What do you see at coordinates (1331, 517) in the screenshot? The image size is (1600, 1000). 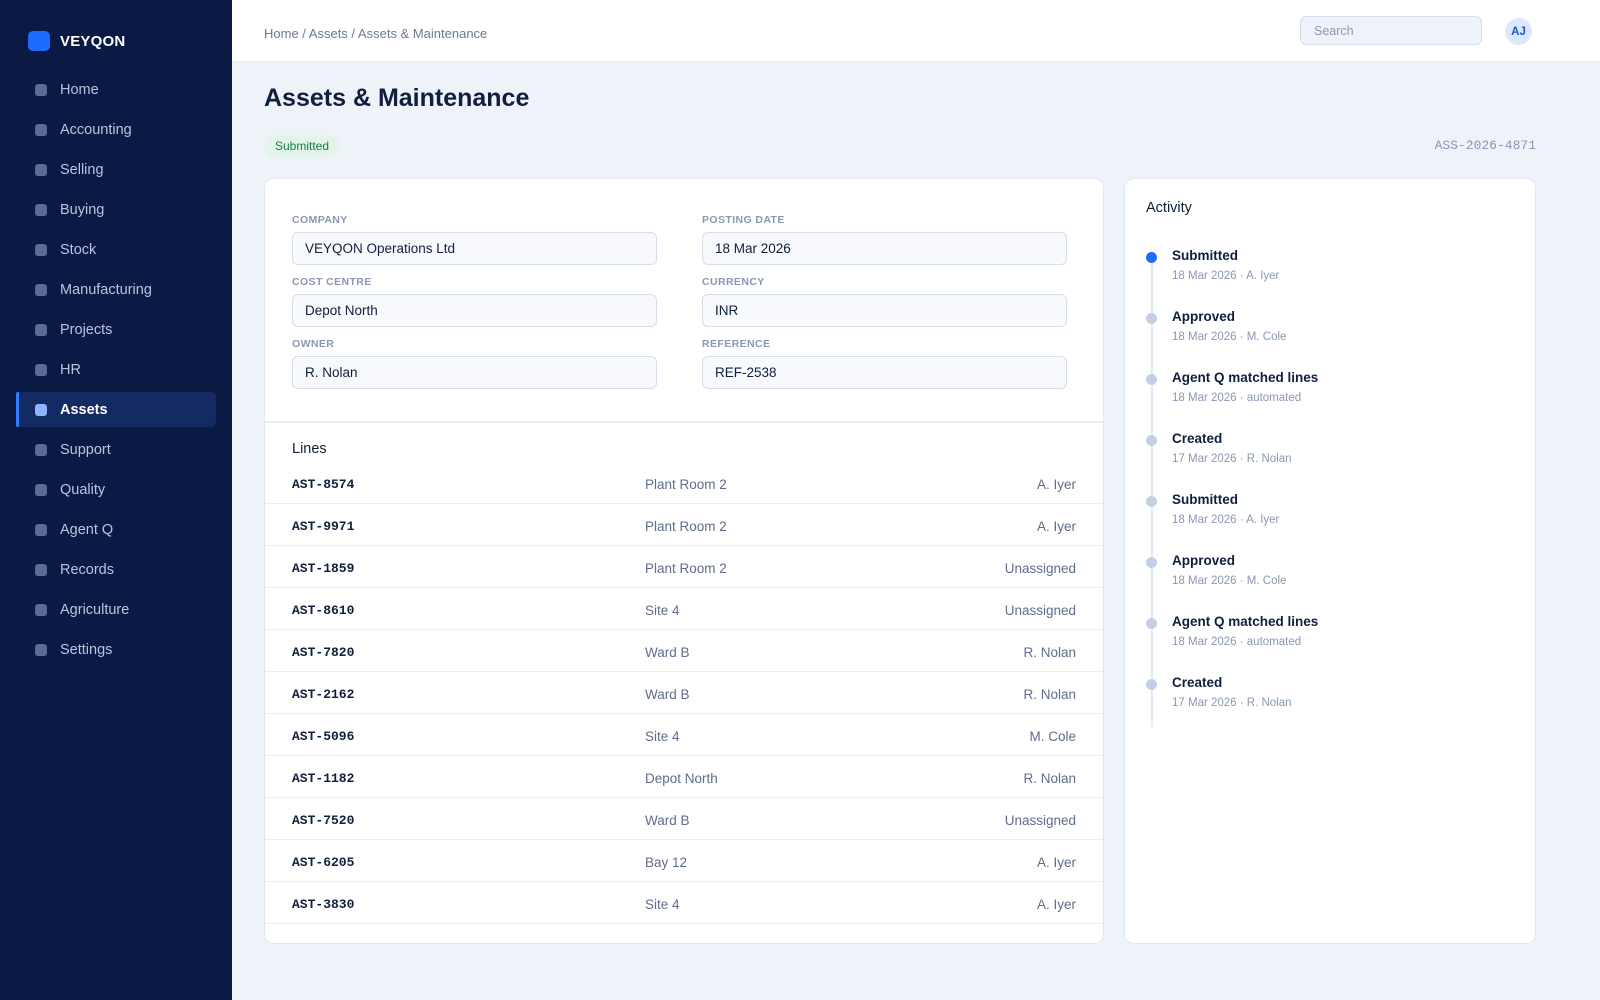 I see `activity-item: Submitted 18 Mar 2026 · A. Iyer` at bounding box center [1331, 517].